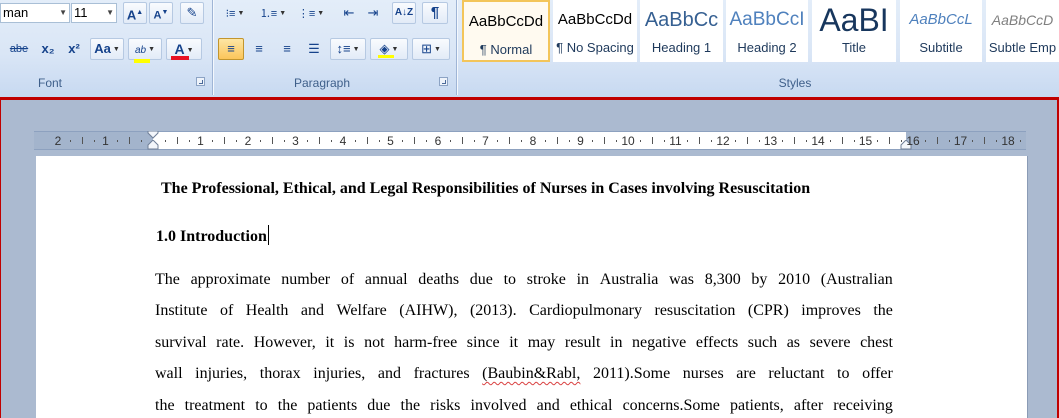 This screenshot has height=418, width=1059. I want to click on font-group-label: Font, so click(49, 83).